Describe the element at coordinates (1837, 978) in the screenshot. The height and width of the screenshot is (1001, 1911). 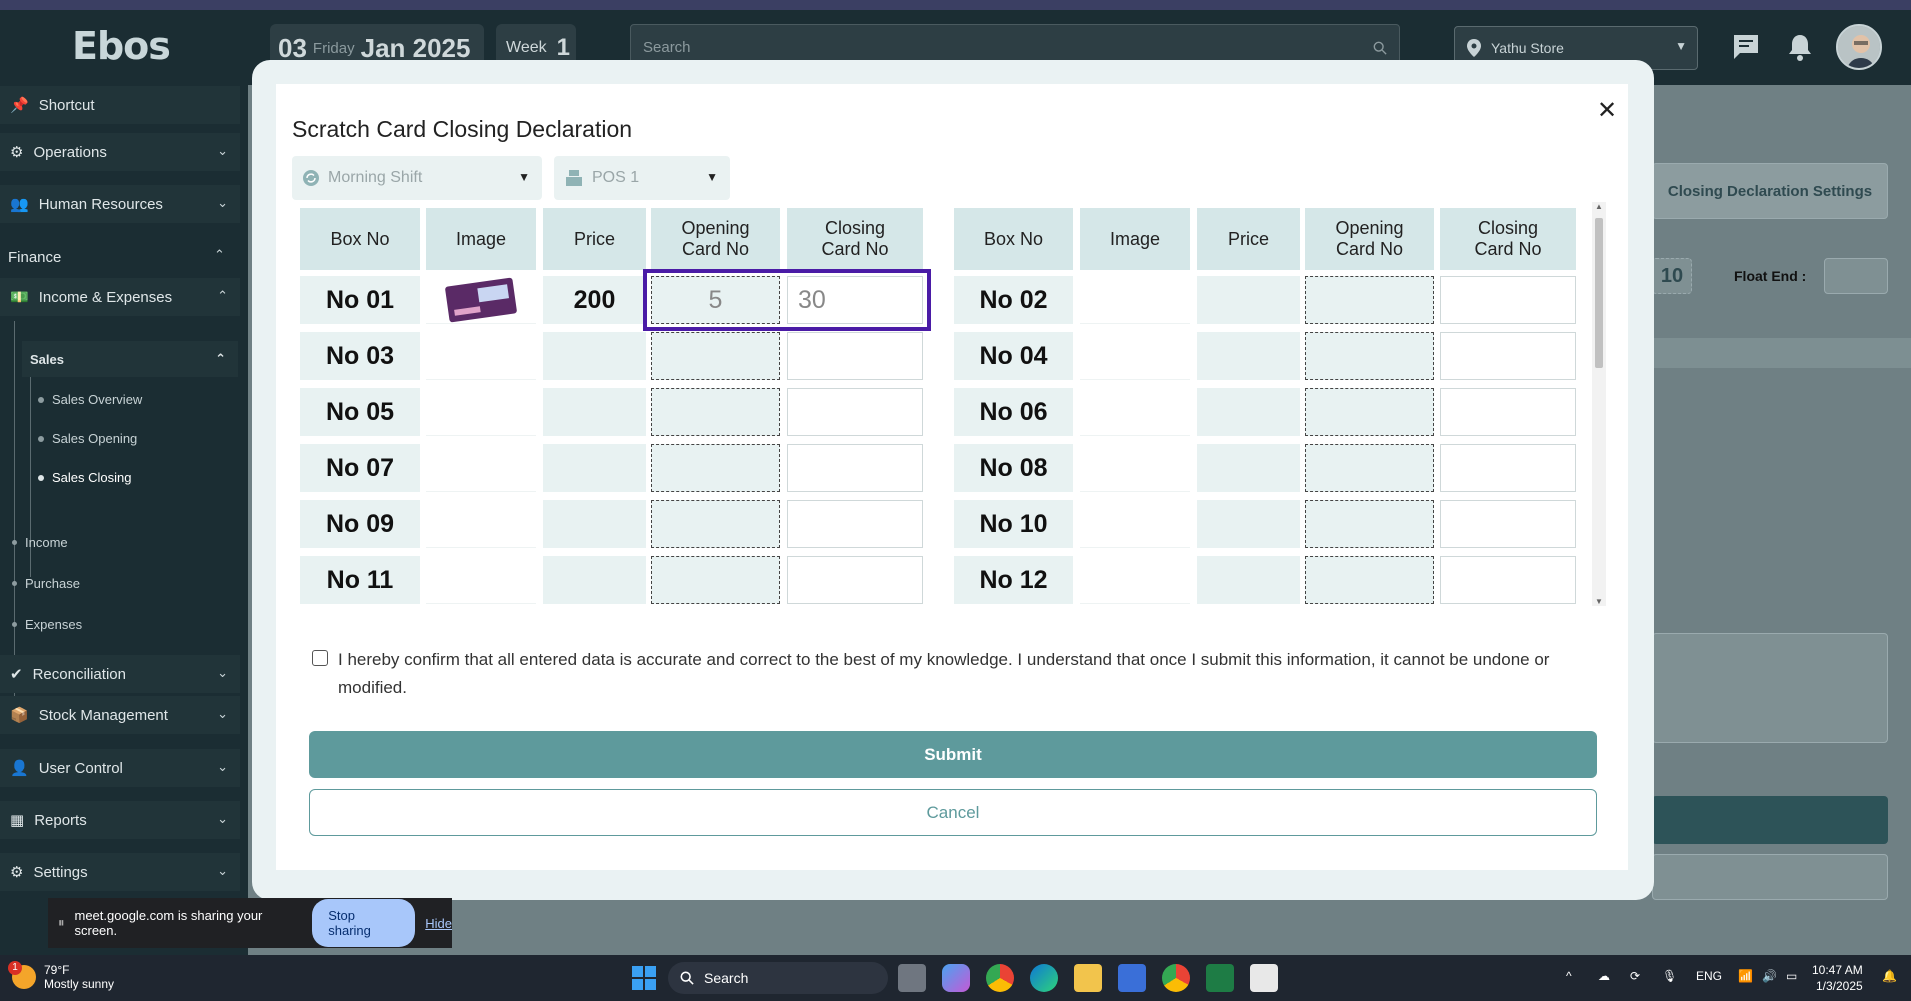
I see `clock: 10:47 AM 1/3/2025` at that location.